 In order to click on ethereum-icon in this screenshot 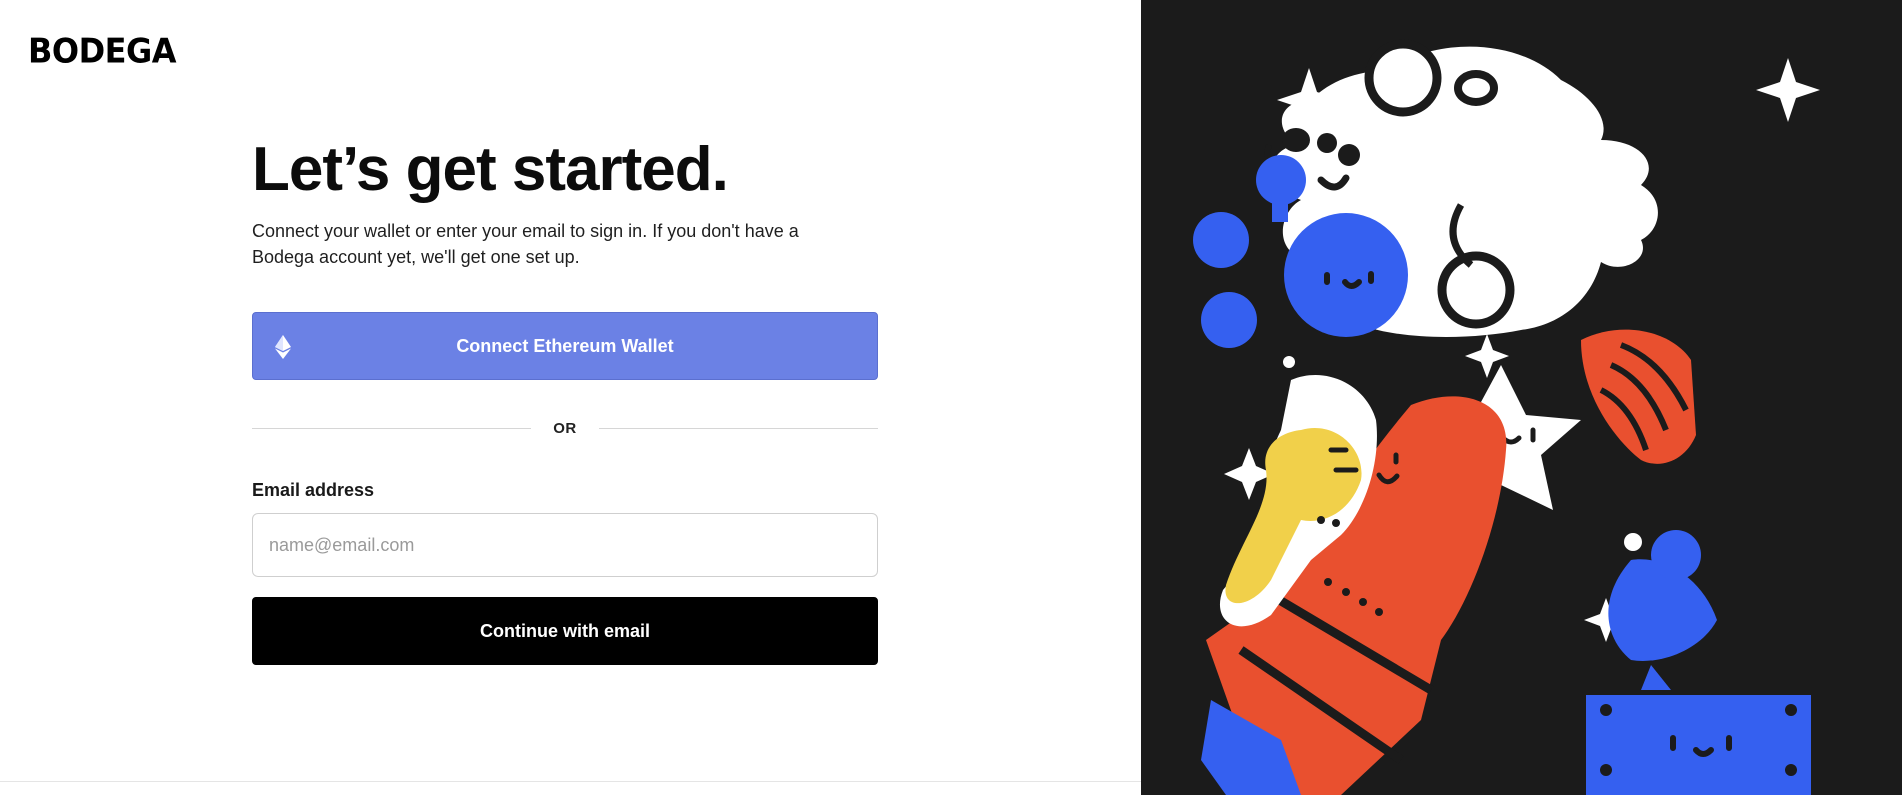, I will do `click(283, 347)`.